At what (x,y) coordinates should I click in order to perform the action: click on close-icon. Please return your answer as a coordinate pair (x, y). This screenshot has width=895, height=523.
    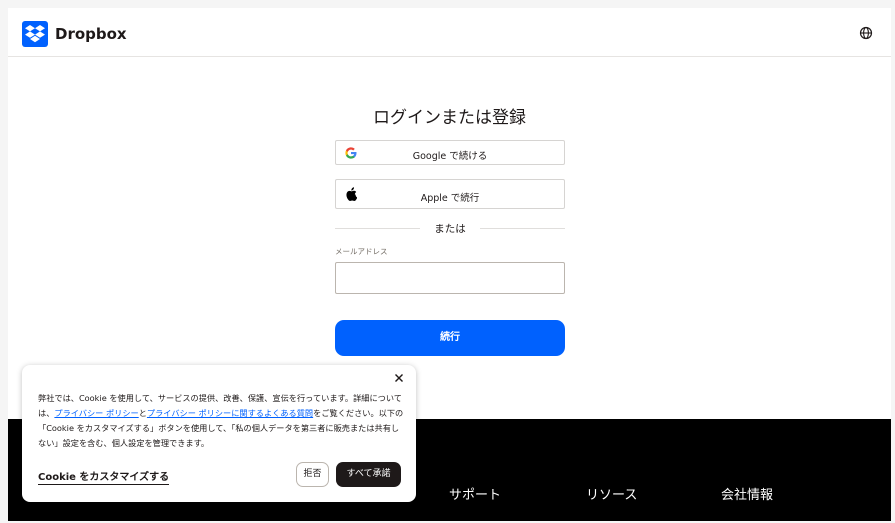
    Looking at the image, I should click on (399, 378).